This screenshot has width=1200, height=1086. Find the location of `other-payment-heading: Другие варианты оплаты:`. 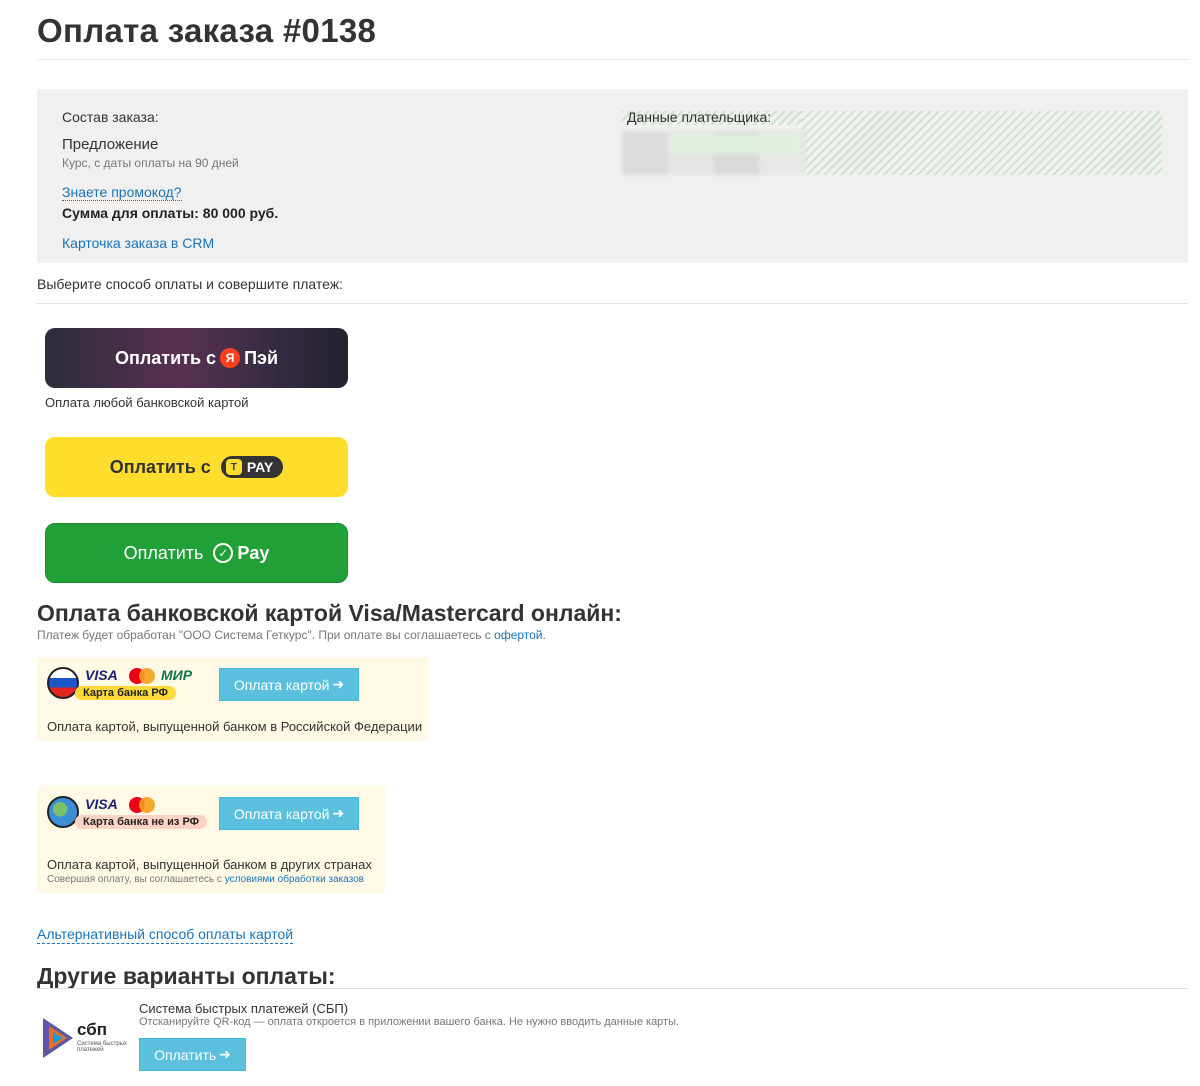

other-payment-heading: Другие варианты оплаты: is located at coordinates (186, 976).